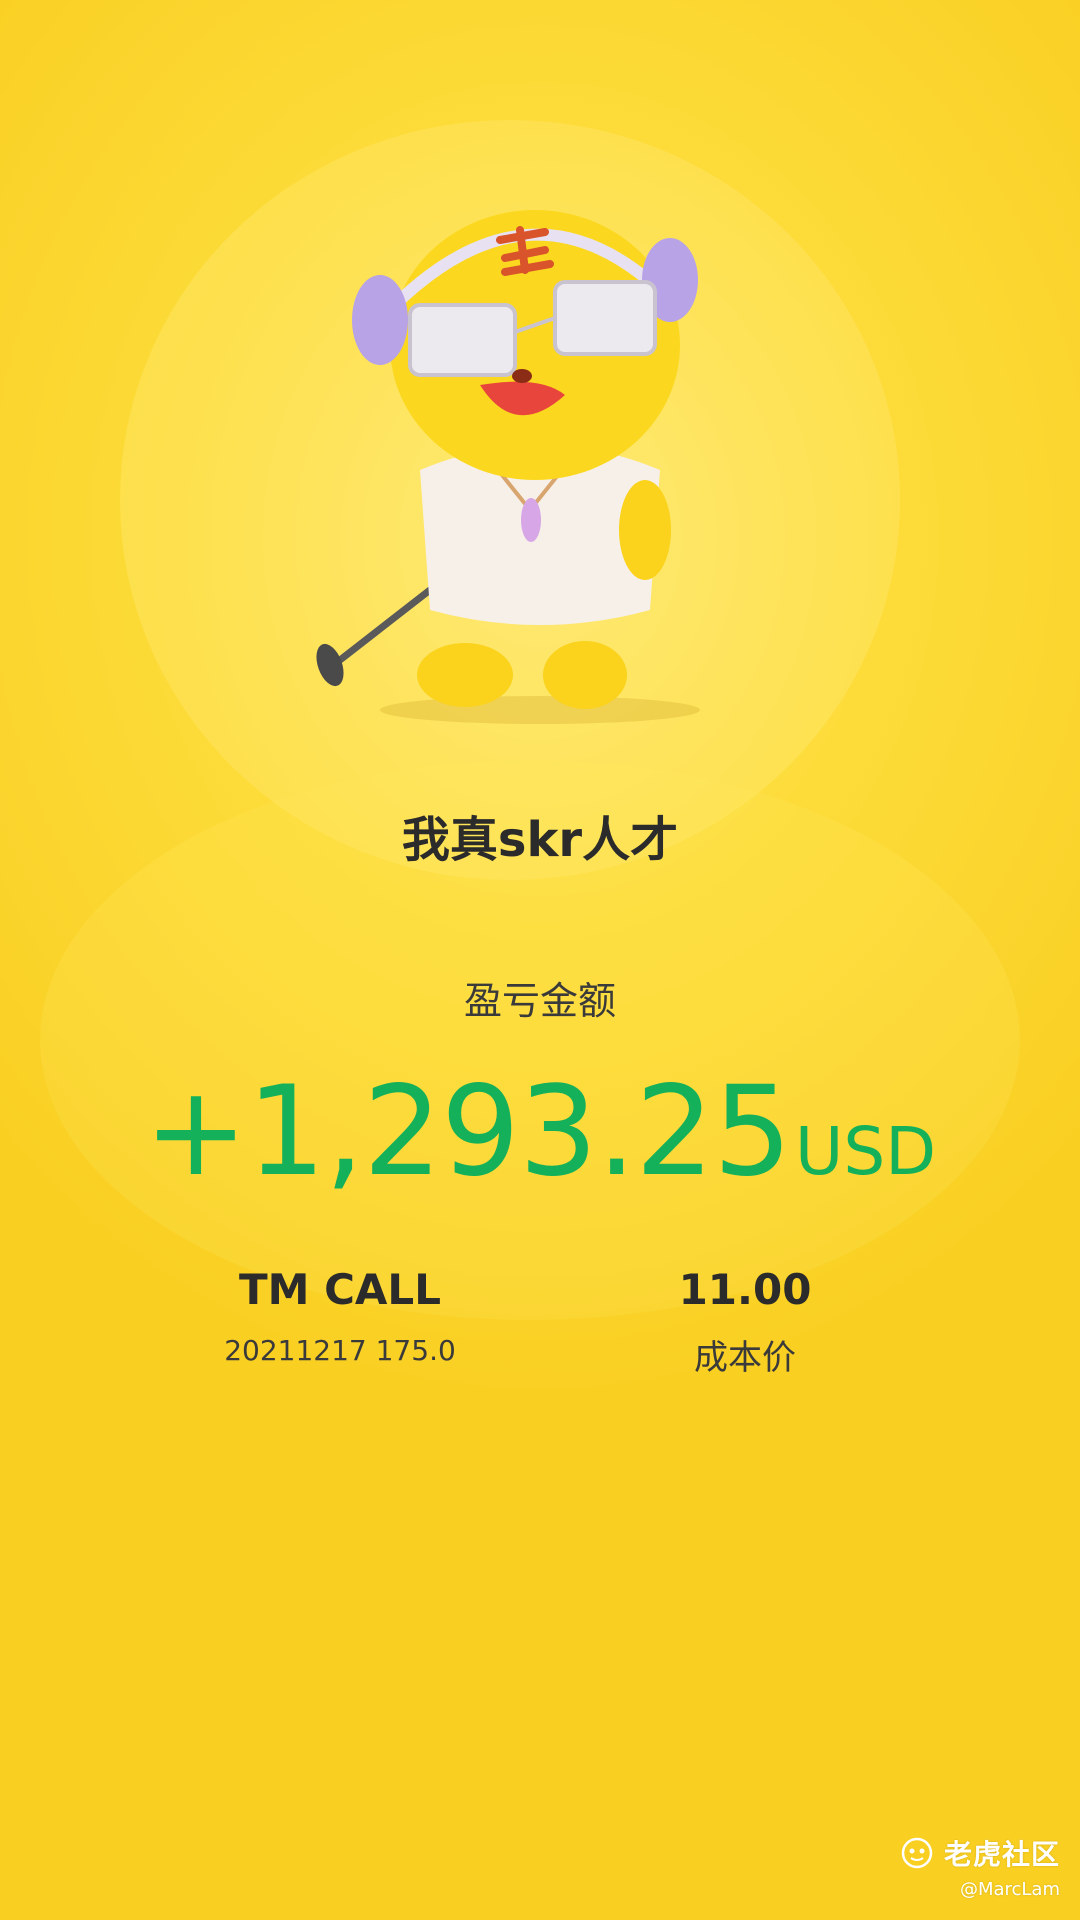 This screenshot has height=1920, width=1080. Describe the element at coordinates (467, 1132) in the screenshot. I see `pnl-value: +1,293.25` at that location.